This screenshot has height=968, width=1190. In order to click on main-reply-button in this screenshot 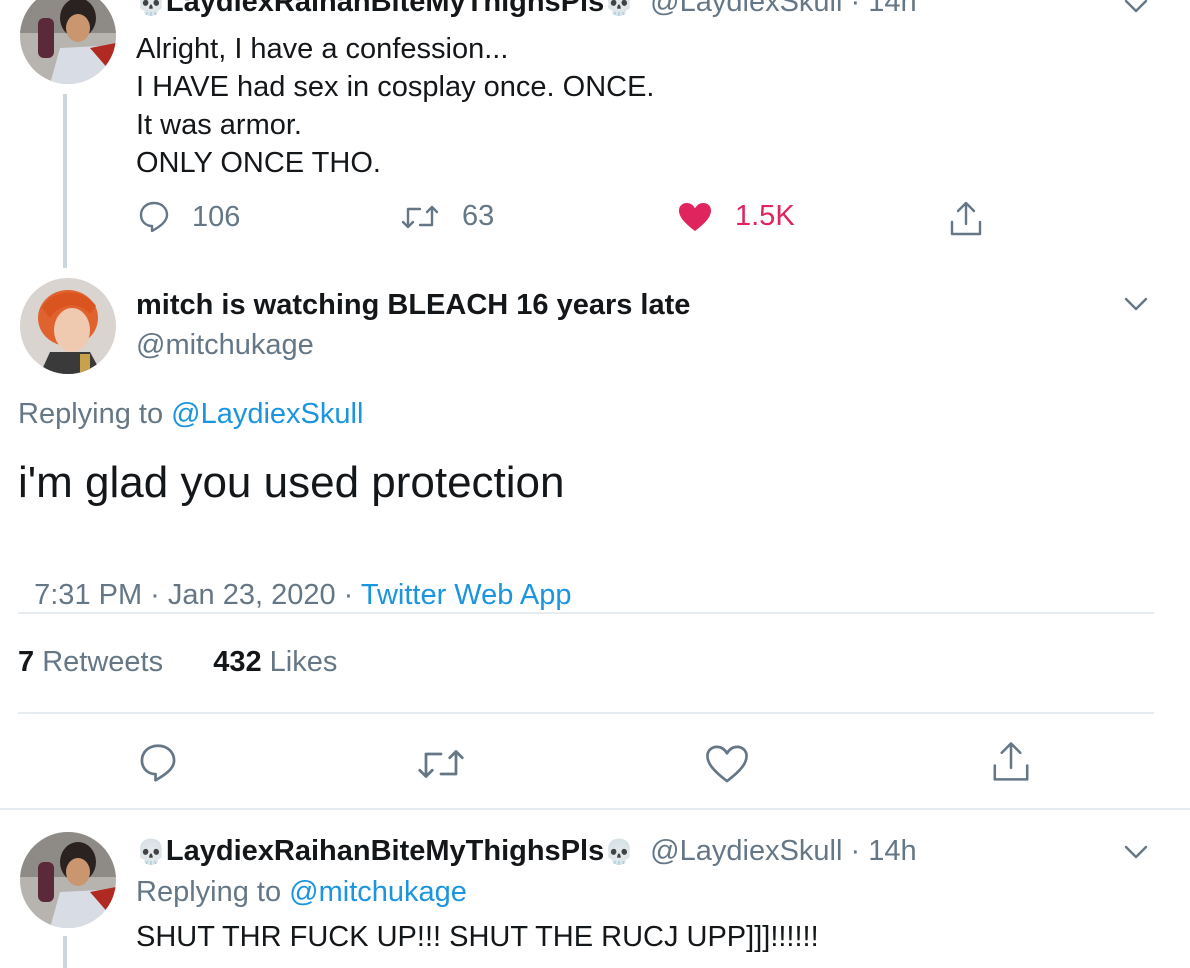, I will do `click(158, 765)`.